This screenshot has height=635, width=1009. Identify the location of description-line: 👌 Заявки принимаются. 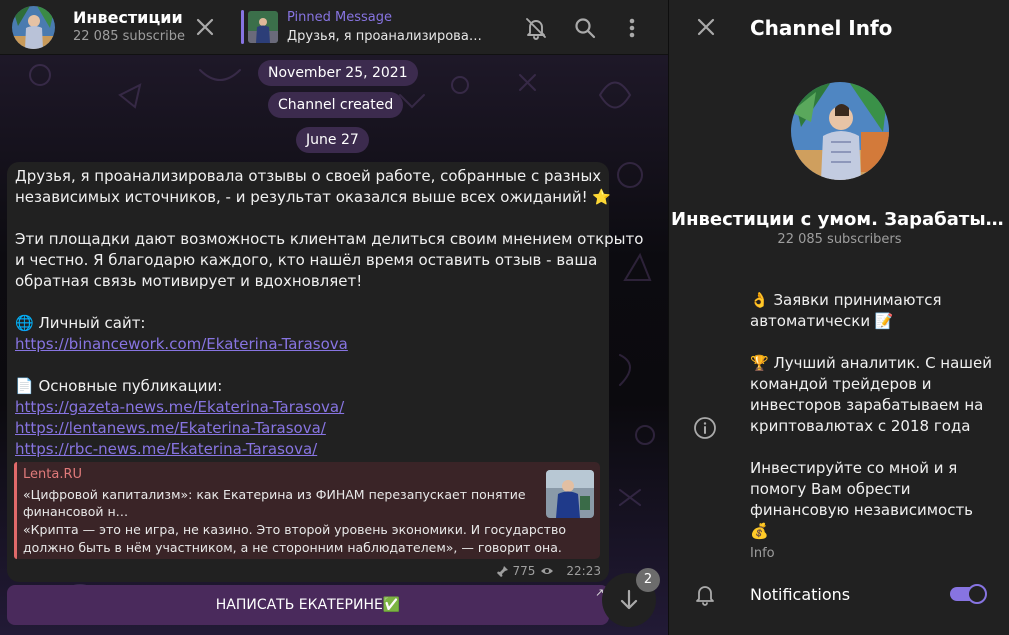
(846, 300).